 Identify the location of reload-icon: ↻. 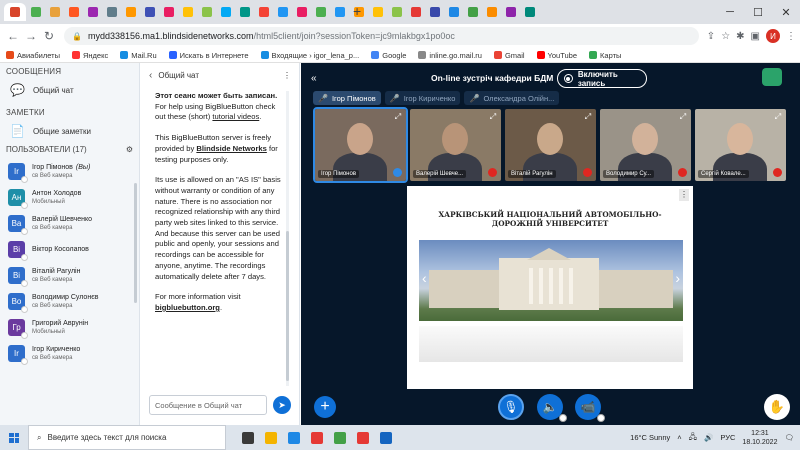
(49, 36).